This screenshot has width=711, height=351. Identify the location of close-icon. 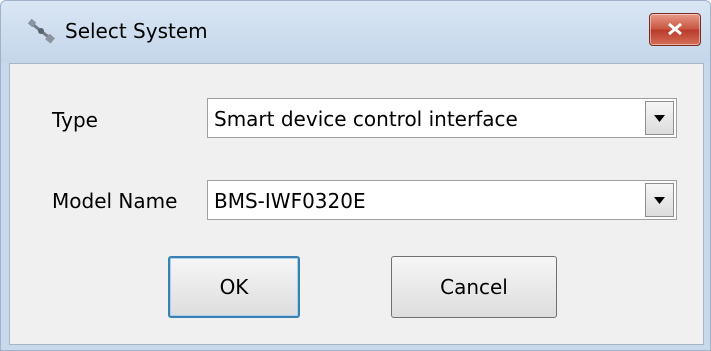
(675, 29).